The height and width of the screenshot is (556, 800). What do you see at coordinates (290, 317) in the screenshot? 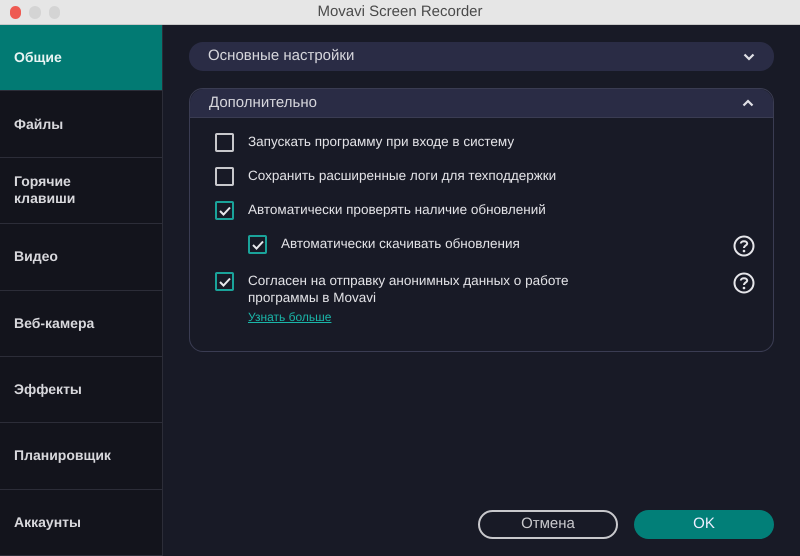
I see `learn-more-link: Узнать больше` at bounding box center [290, 317].